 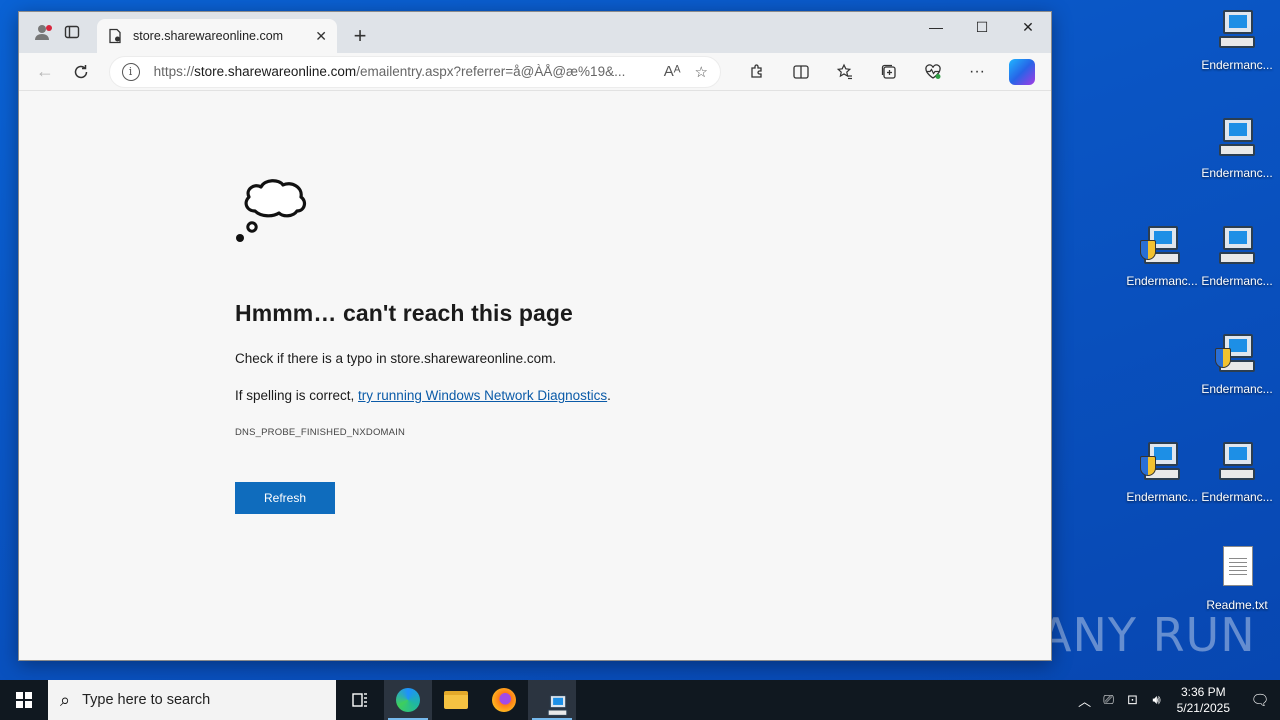 I want to click on taskbar-file-explorer, so click(x=456, y=700).